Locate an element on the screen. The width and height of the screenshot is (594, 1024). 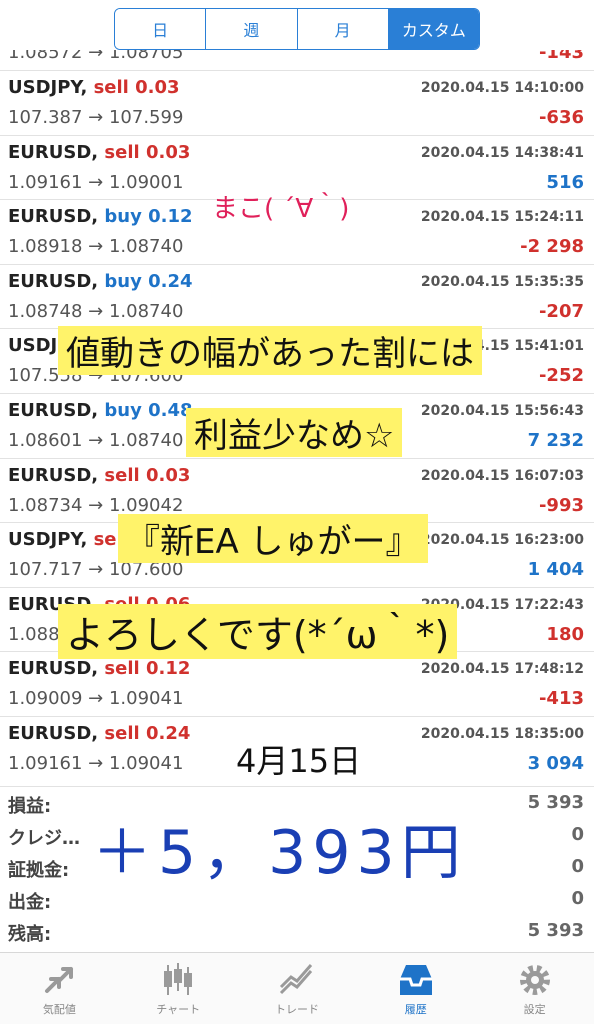
trade-symbol: EURUSD, sell 0.24 is located at coordinates (99, 733).